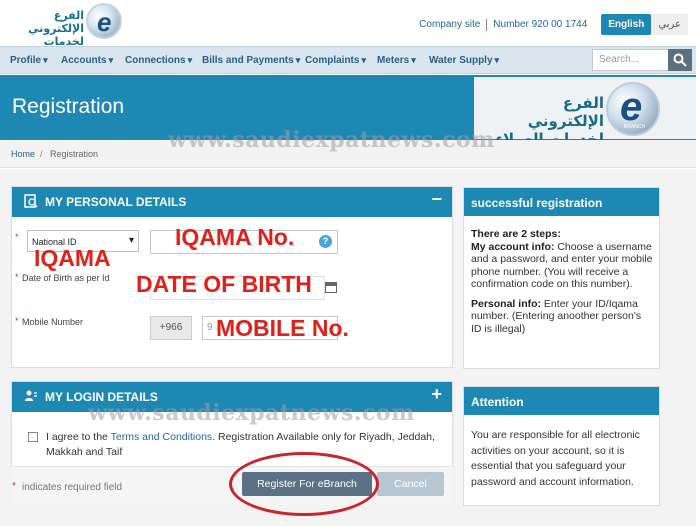 The height and width of the screenshot is (526, 696). What do you see at coordinates (235, 237) in the screenshot?
I see `iqama-number-annotation: IQAMA No.` at bounding box center [235, 237].